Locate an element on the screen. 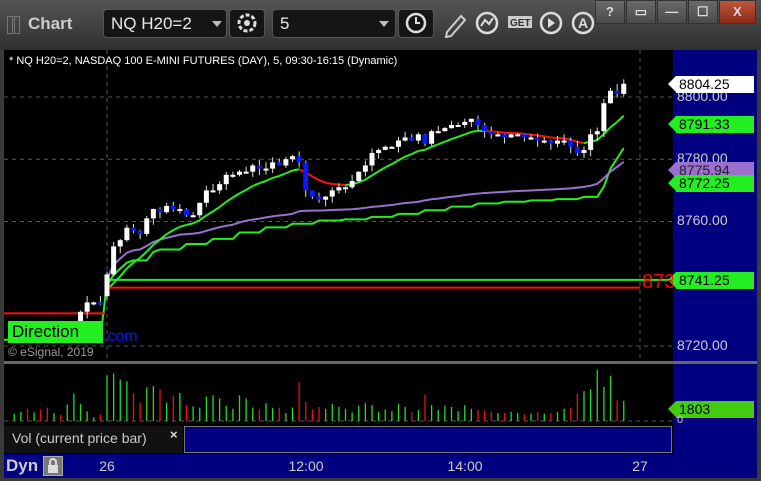 This screenshot has width=761, height=481. fast-ma-tag: 8791.33 is located at coordinates (711, 124).